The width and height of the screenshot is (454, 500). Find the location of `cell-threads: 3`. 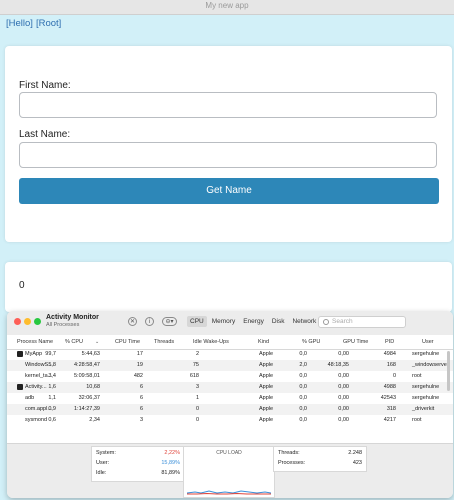

cell-threads: 3 is located at coordinates (141, 420).